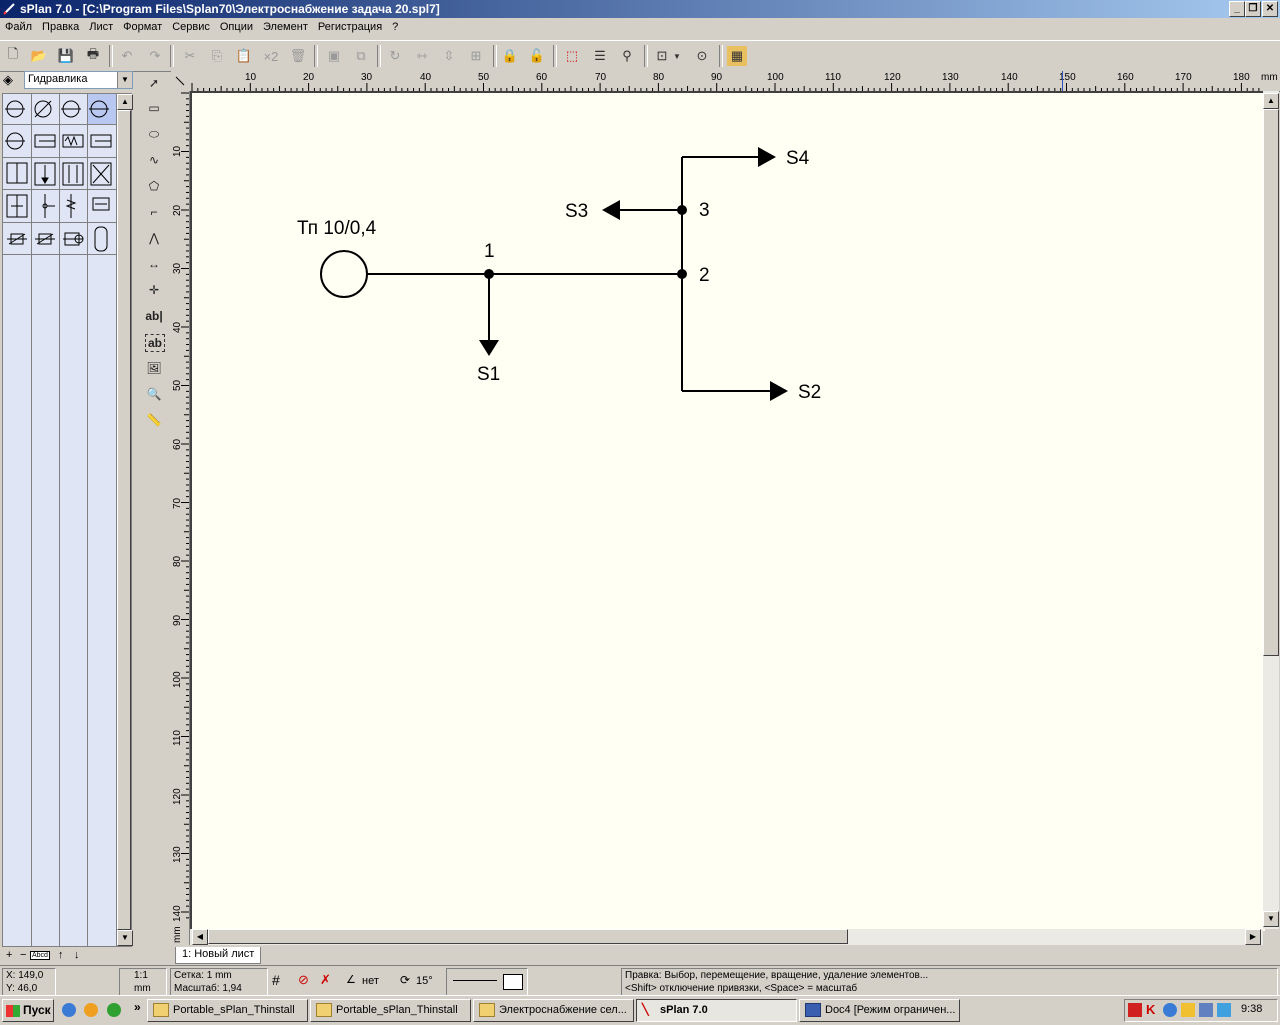 The width and height of the screenshot is (1280, 1025). What do you see at coordinates (1237, 9) in the screenshot?
I see `minimize-button: _` at bounding box center [1237, 9].